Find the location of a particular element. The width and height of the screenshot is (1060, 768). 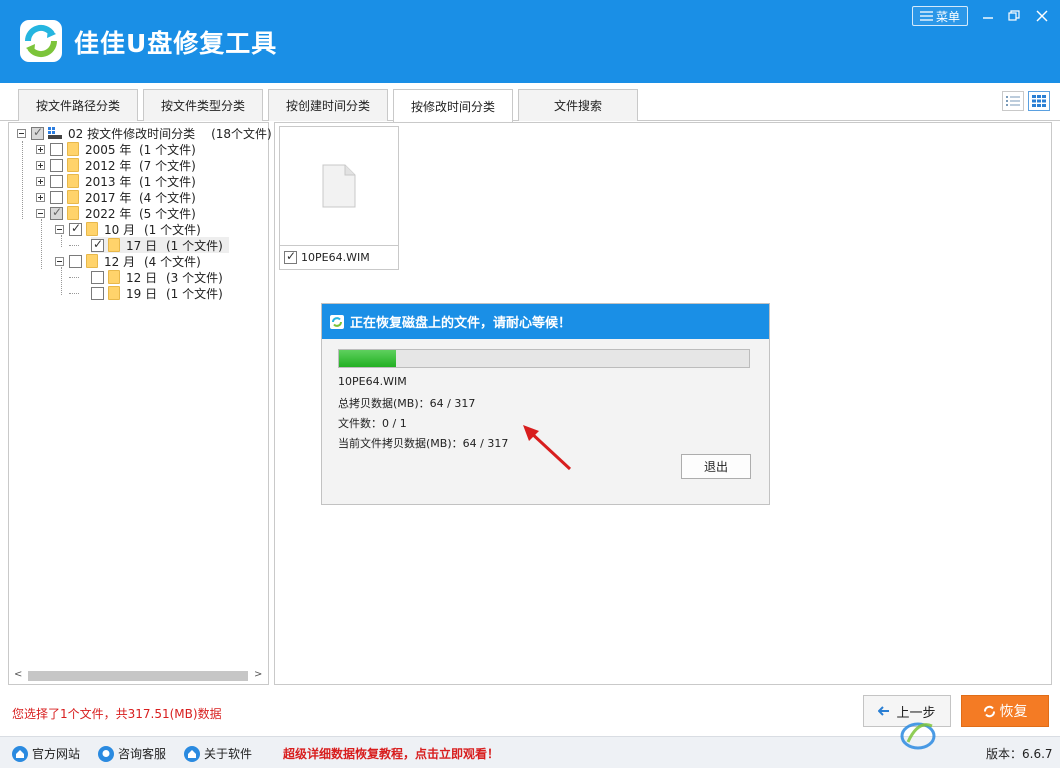

tree-item-label: 12 月 is located at coordinates (120, 261).